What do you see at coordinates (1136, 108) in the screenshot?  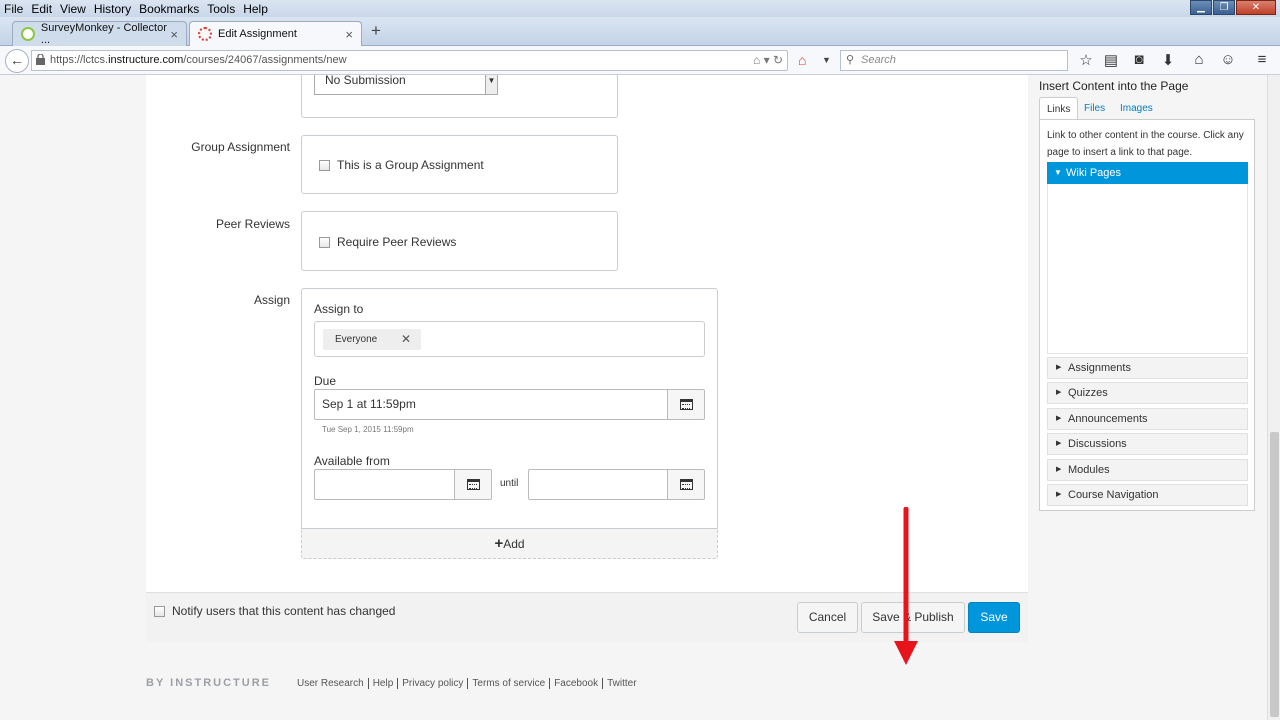 I see `tab-images: Images` at bounding box center [1136, 108].